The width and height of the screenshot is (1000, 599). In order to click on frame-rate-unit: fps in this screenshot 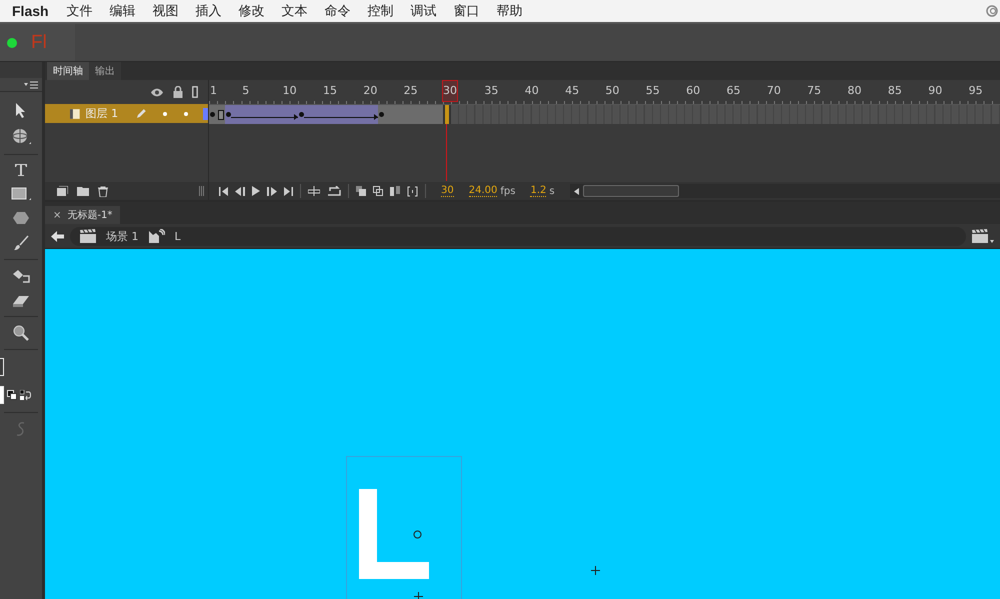, I will do `click(508, 191)`.